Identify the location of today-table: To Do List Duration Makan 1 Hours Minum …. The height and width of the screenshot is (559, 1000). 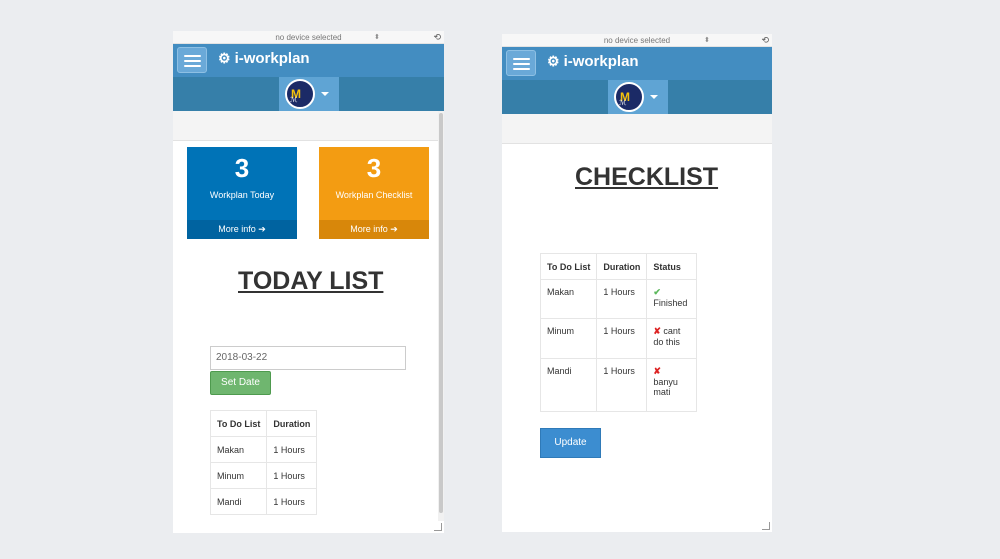
(263, 462).